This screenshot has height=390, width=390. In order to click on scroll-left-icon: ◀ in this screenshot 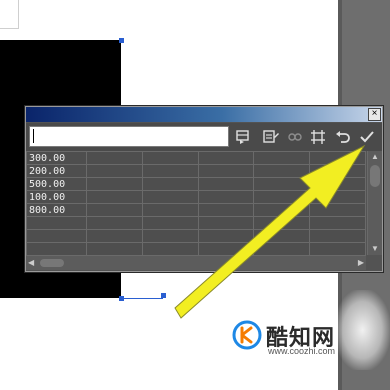, I will do `click(33, 263)`.